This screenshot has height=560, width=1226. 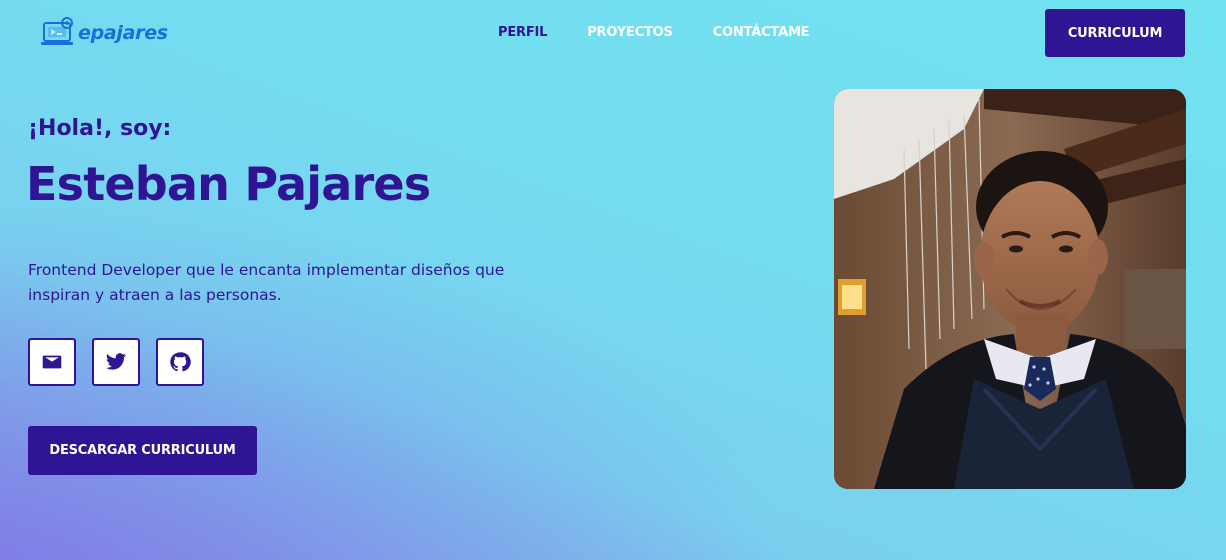 I want to click on laptop-gear-logo-icon, so click(x=57, y=31).